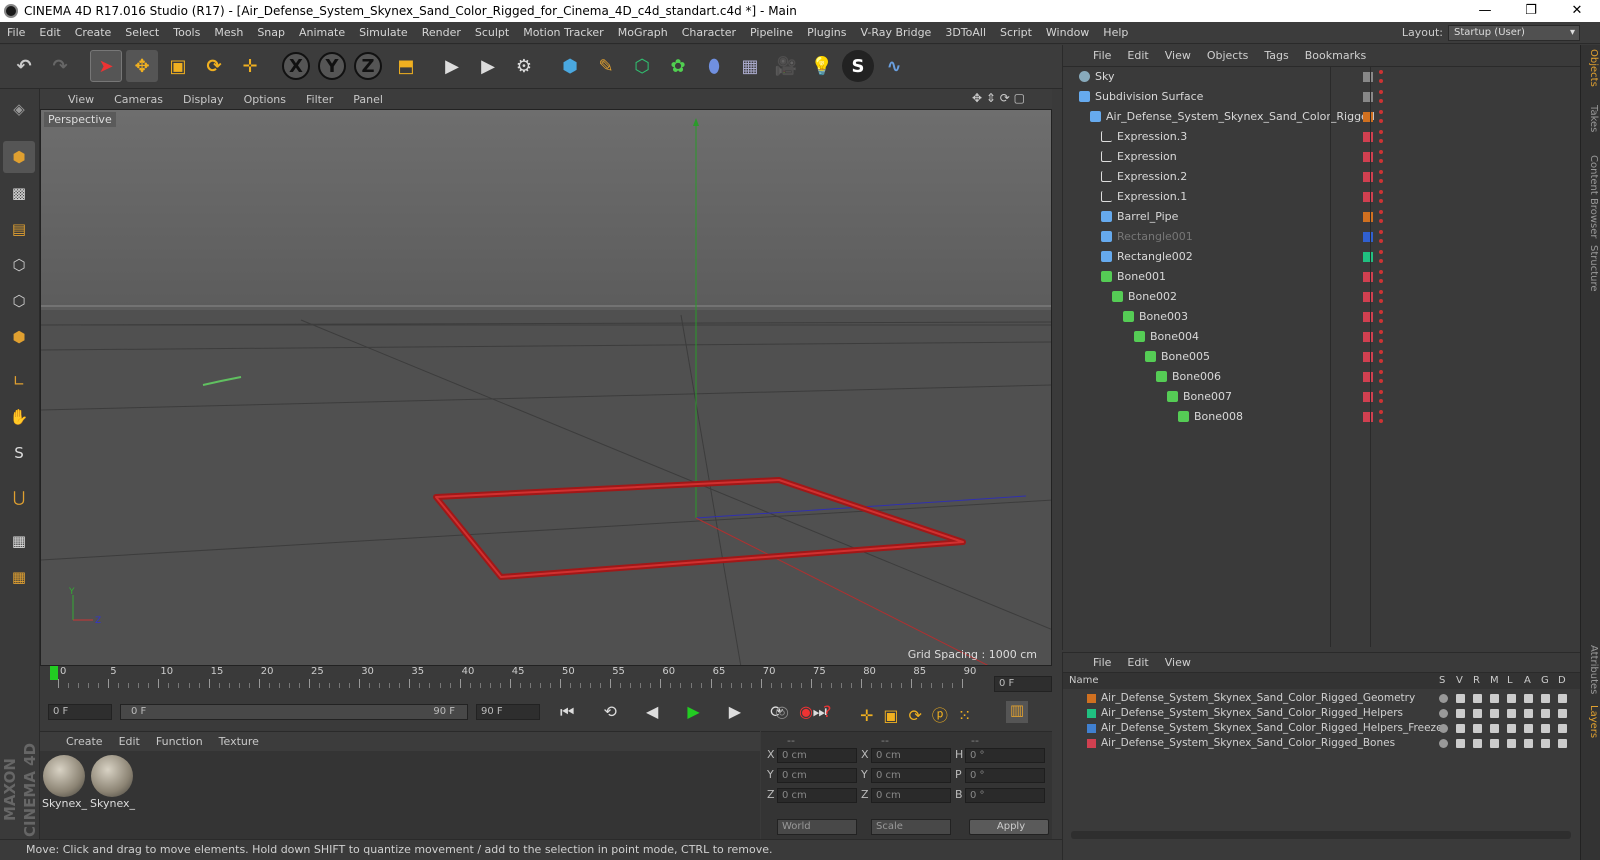 This screenshot has height=860, width=1600. I want to click on viewport-camera-label: Perspective, so click(80, 119).